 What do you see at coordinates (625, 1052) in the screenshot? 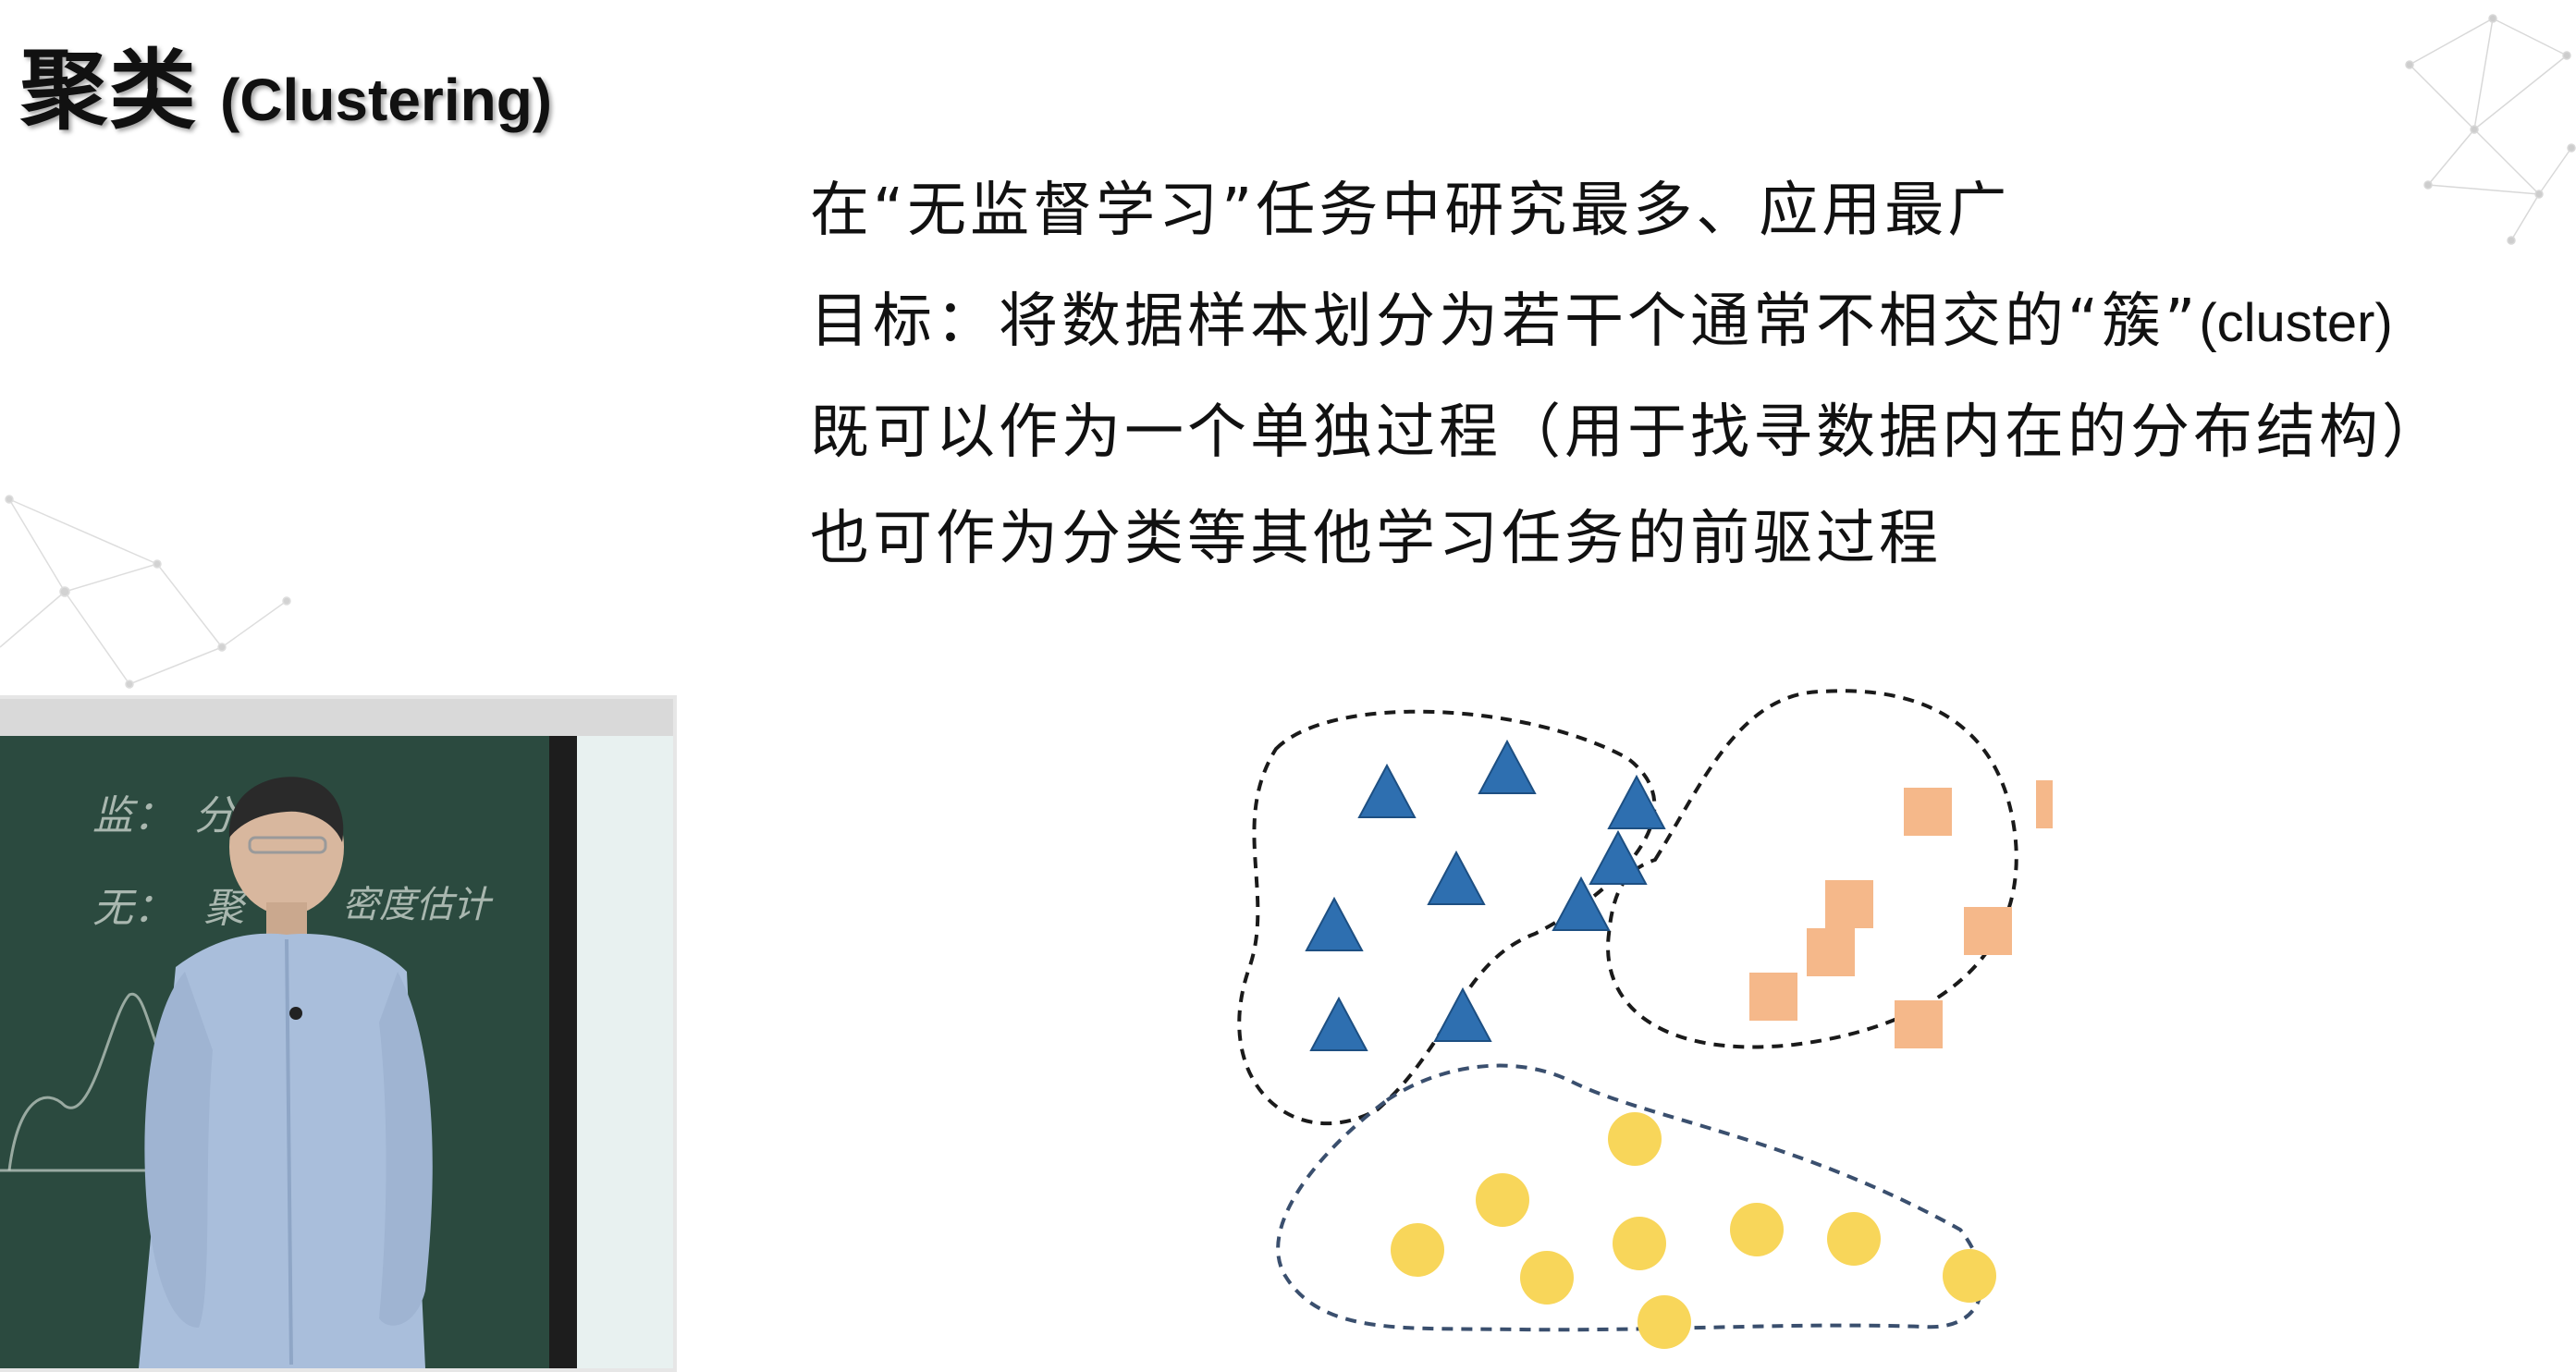
I see `wall` at bounding box center [625, 1052].